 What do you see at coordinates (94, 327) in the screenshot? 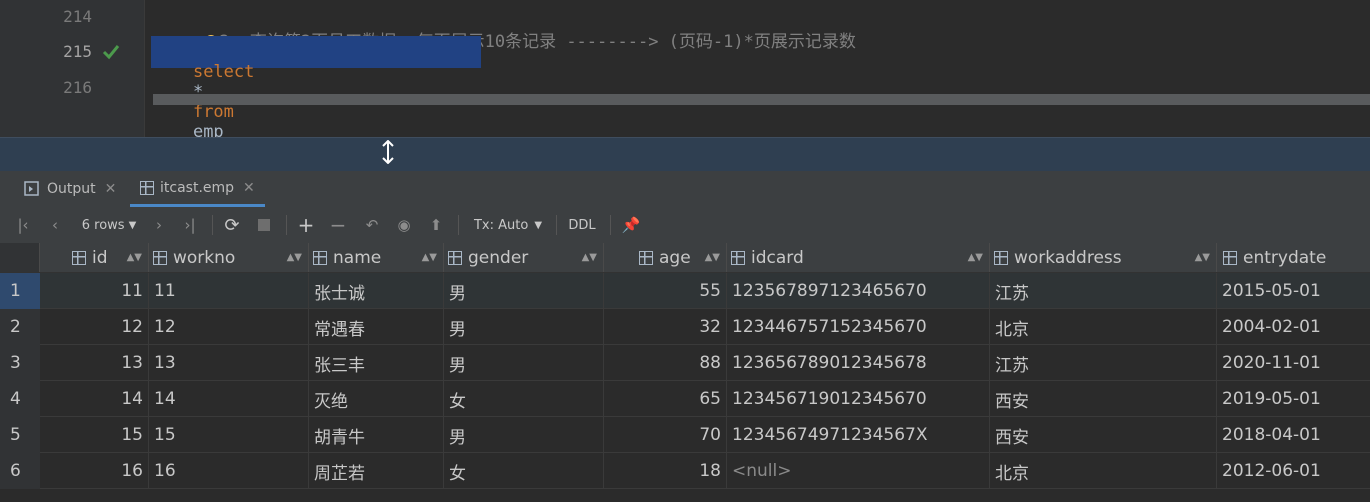
I see `cell-id: 12` at bounding box center [94, 327].